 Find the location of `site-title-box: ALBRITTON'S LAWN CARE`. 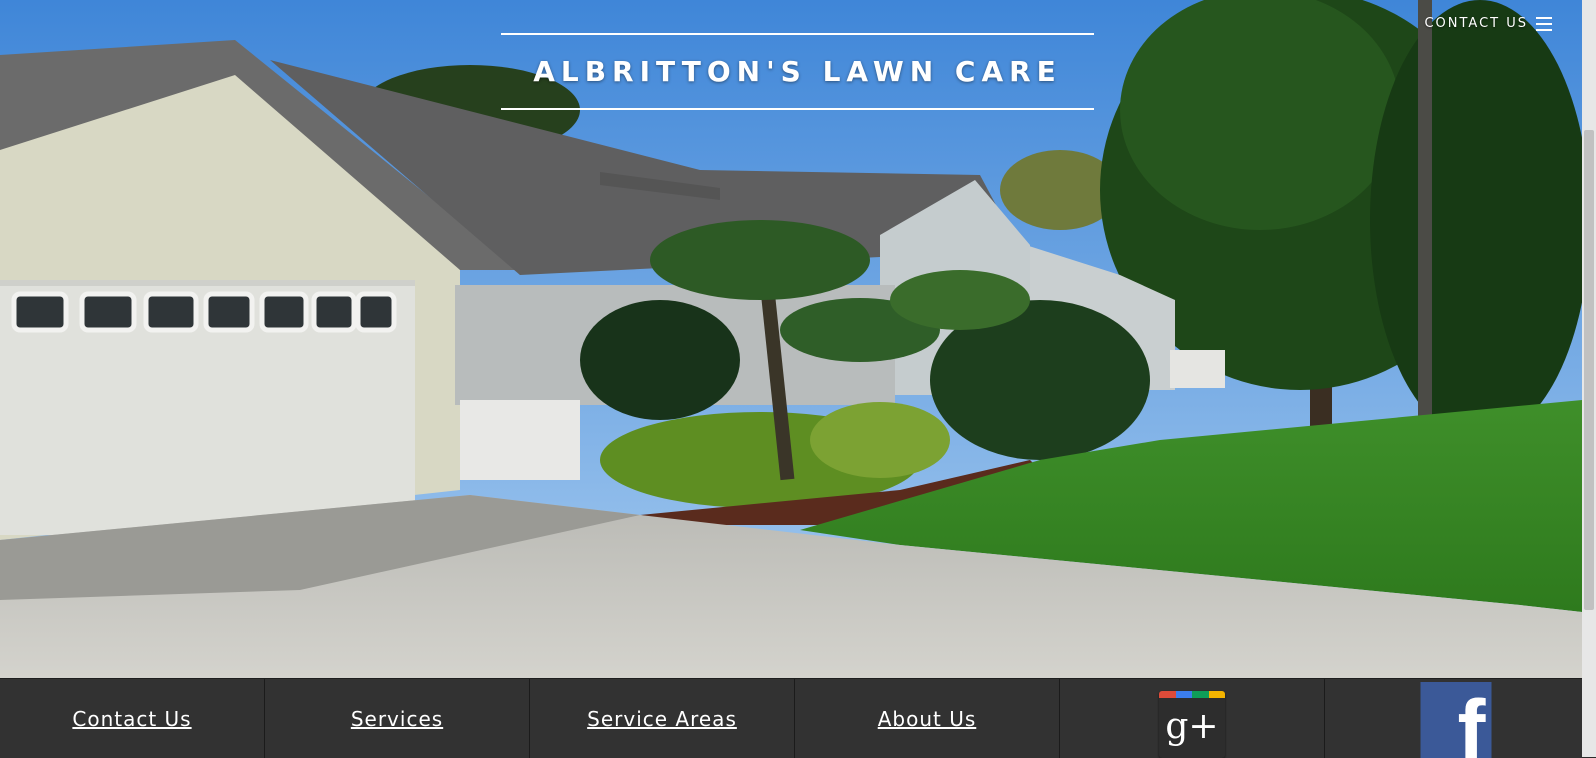

site-title-box: ALBRITTON'S LAWN CARE is located at coordinates (797, 71).